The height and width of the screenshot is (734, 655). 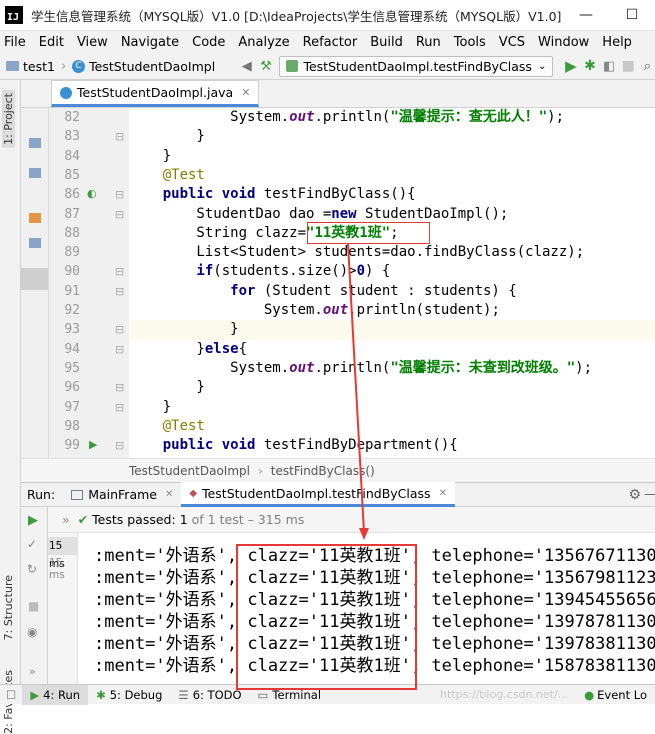 I want to click on tab-debug: ✱ 5: Debug, so click(x=129, y=695).